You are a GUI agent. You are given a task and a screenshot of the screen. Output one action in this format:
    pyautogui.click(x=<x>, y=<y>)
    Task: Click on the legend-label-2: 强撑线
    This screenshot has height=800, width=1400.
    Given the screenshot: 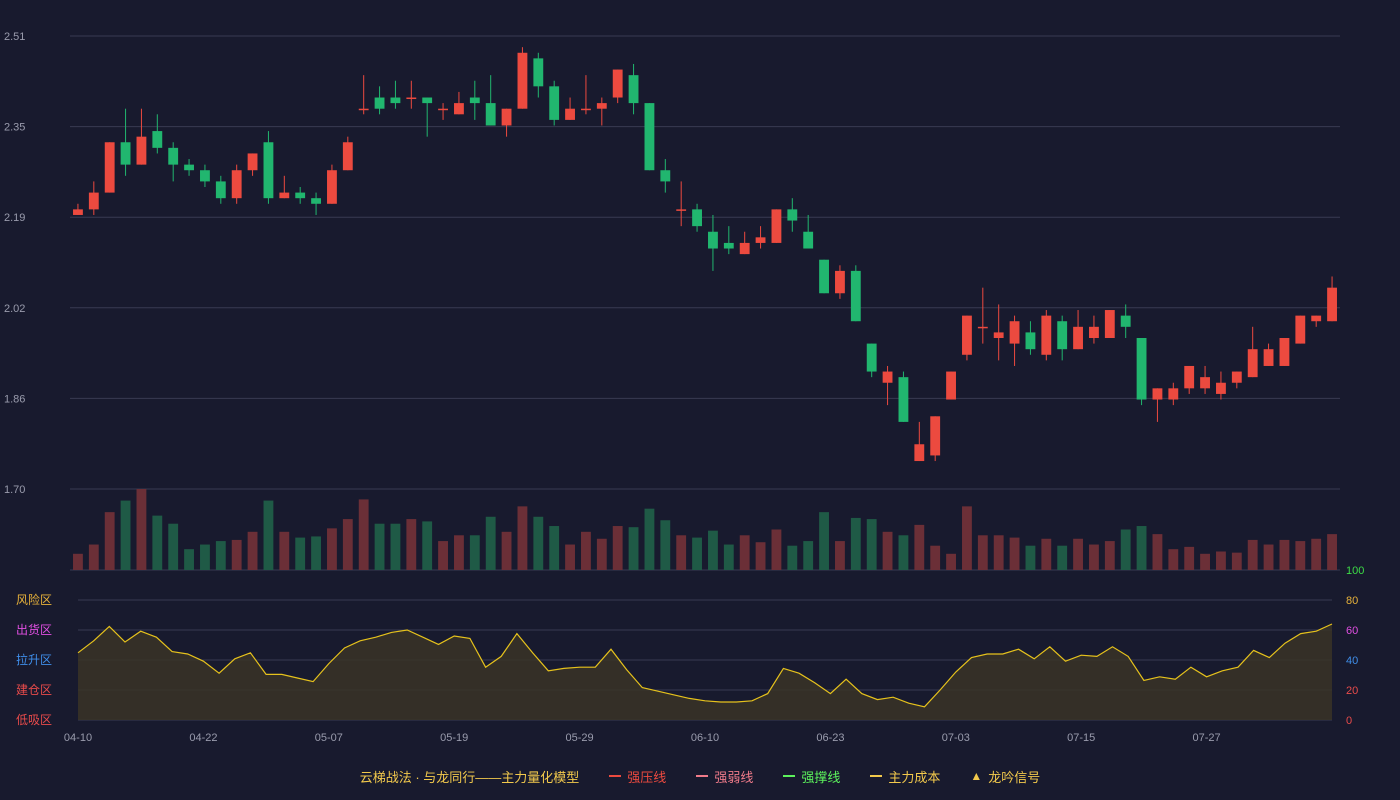 What is the action you would take?
    pyautogui.click(x=821, y=777)
    